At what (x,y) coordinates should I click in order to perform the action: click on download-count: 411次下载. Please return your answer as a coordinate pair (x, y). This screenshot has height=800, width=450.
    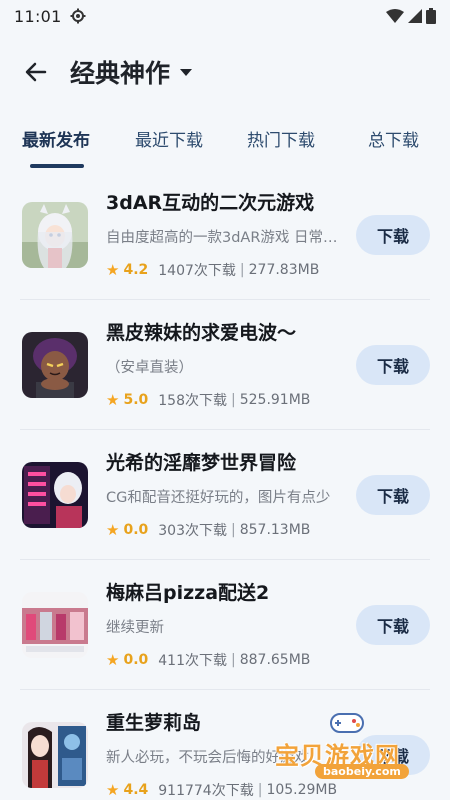
    Looking at the image, I should click on (192, 661).